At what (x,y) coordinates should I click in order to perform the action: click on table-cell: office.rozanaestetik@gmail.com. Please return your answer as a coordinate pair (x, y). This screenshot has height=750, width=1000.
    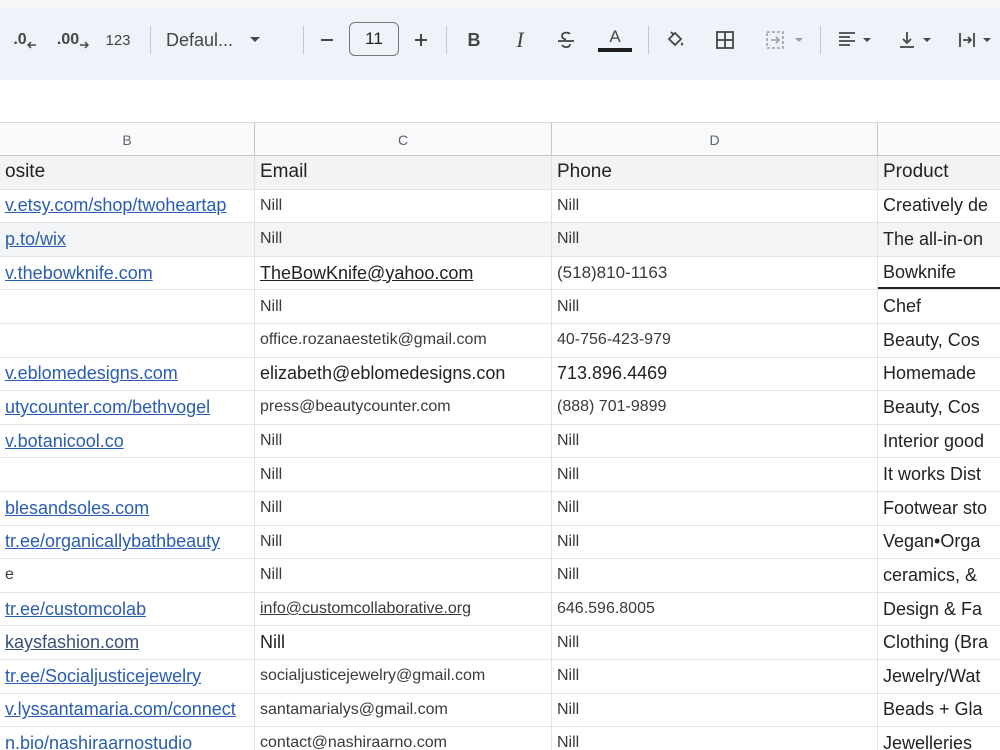
    Looking at the image, I should click on (403, 340).